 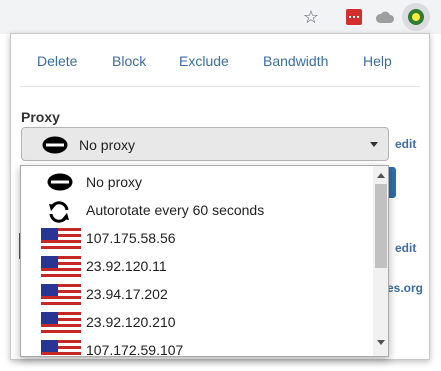 What do you see at coordinates (205, 144) in the screenshot?
I see `proxy-select: No proxy` at bounding box center [205, 144].